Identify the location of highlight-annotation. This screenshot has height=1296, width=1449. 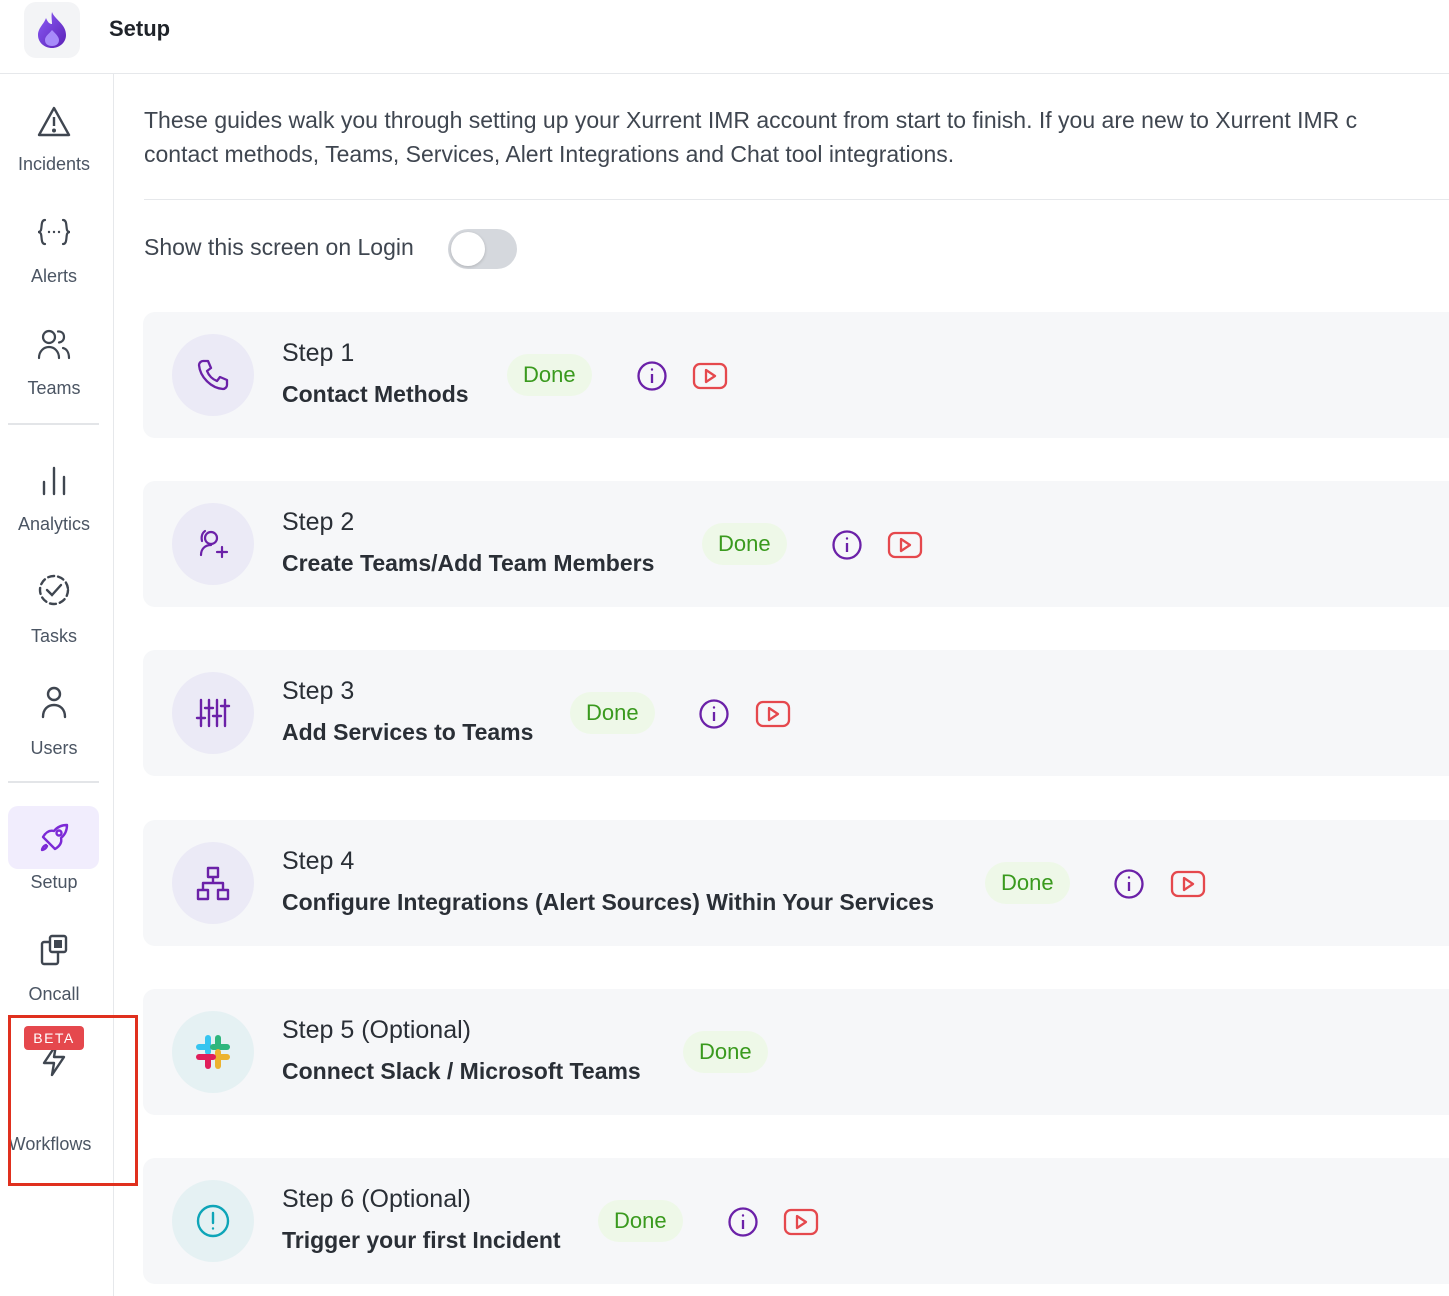
(73, 1100).